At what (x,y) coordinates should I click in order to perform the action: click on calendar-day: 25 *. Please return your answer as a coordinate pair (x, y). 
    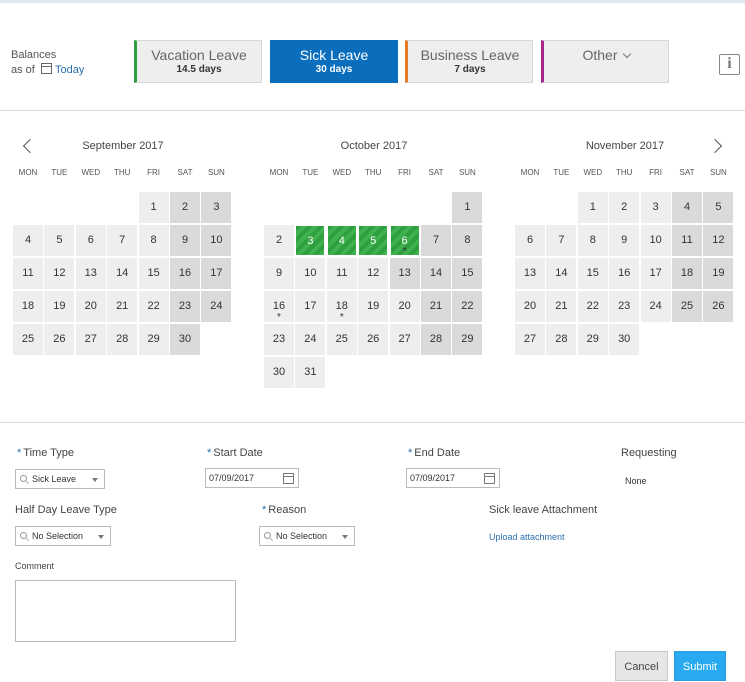
    Looking at the image, I should click on (341, 334).